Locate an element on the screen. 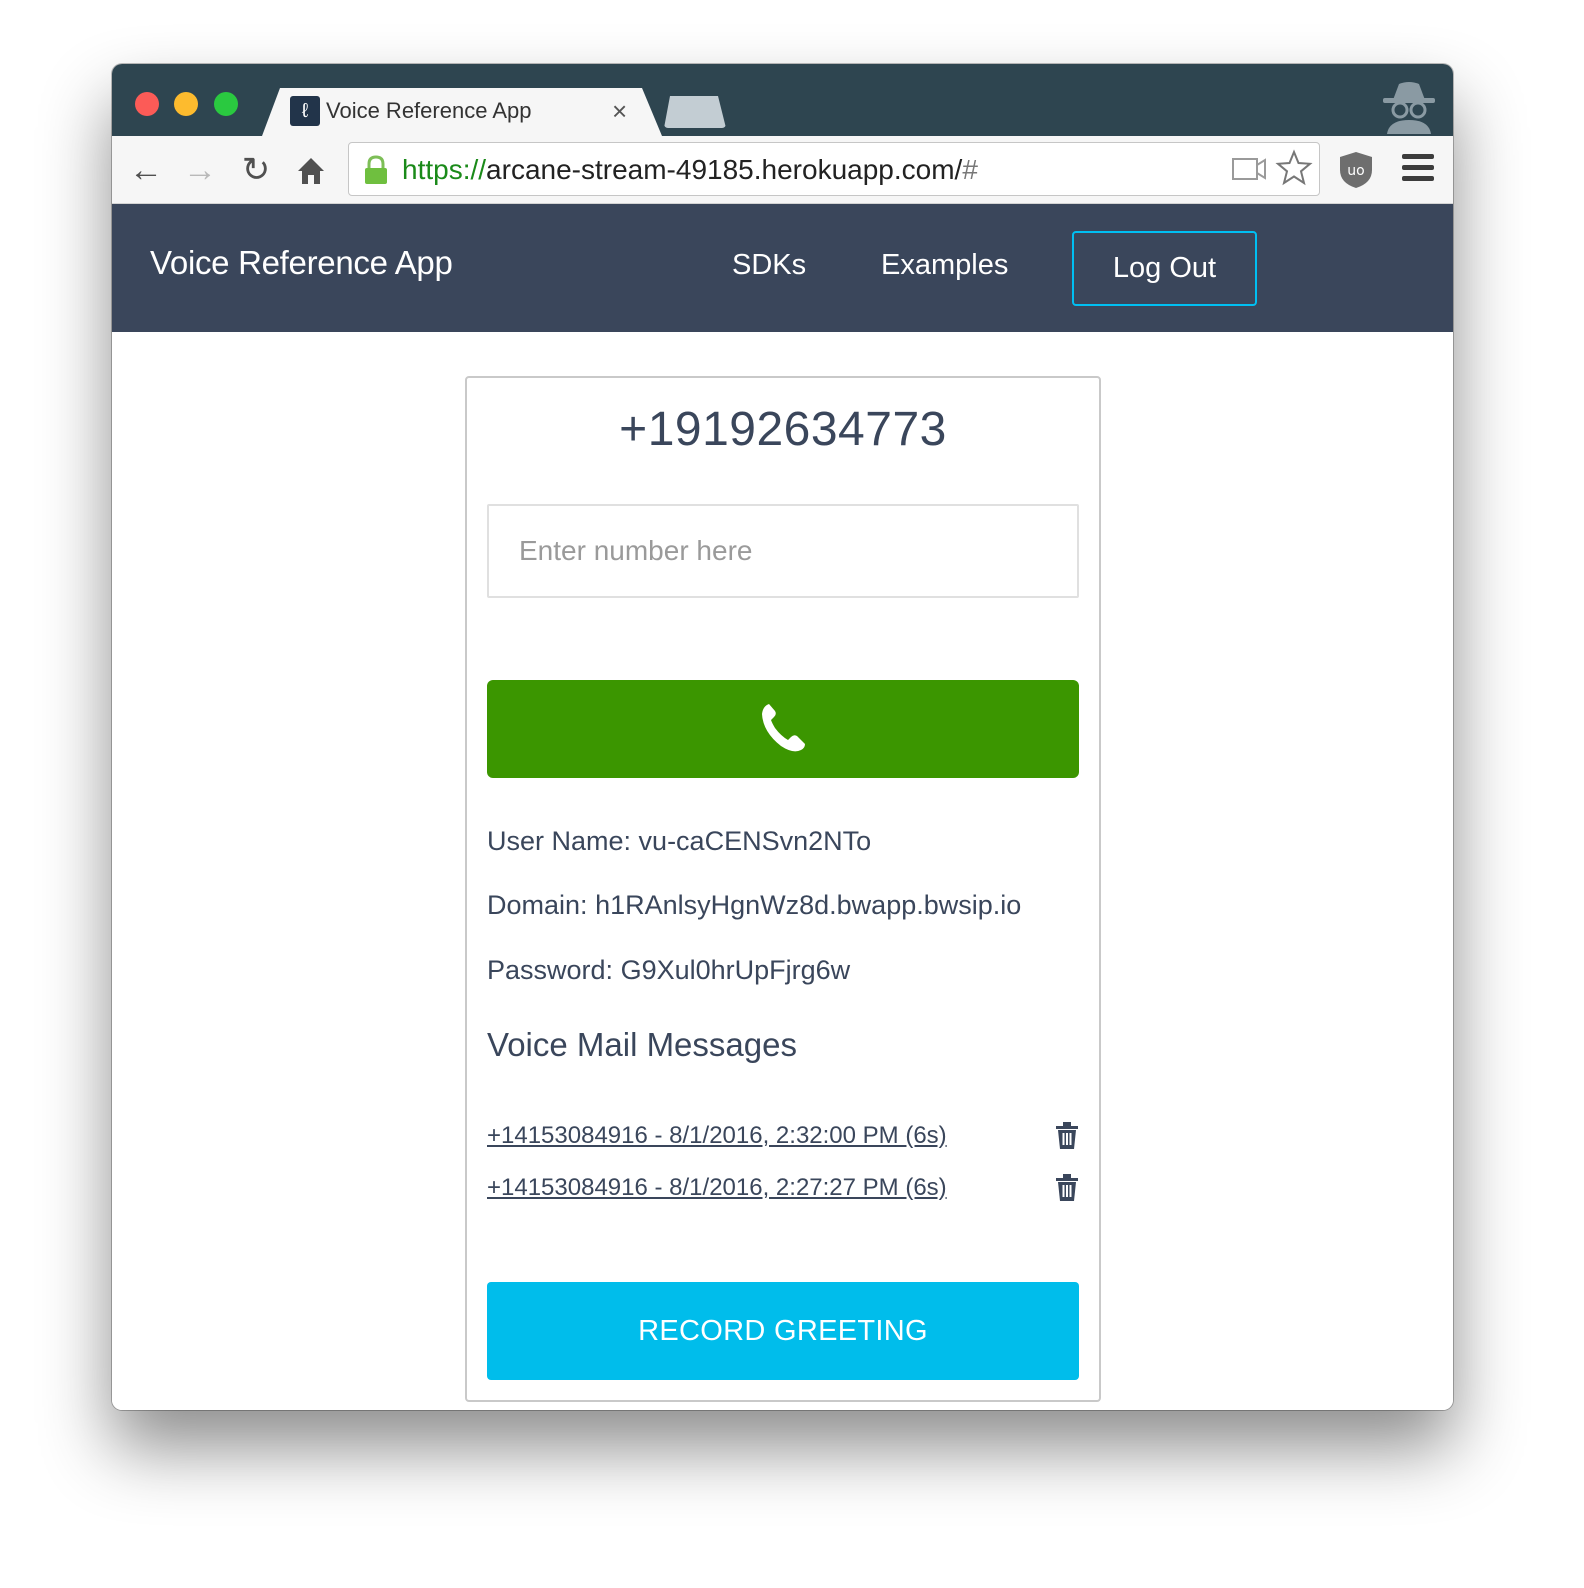  tab-close-icon: × is located at coordinates (619, 111).